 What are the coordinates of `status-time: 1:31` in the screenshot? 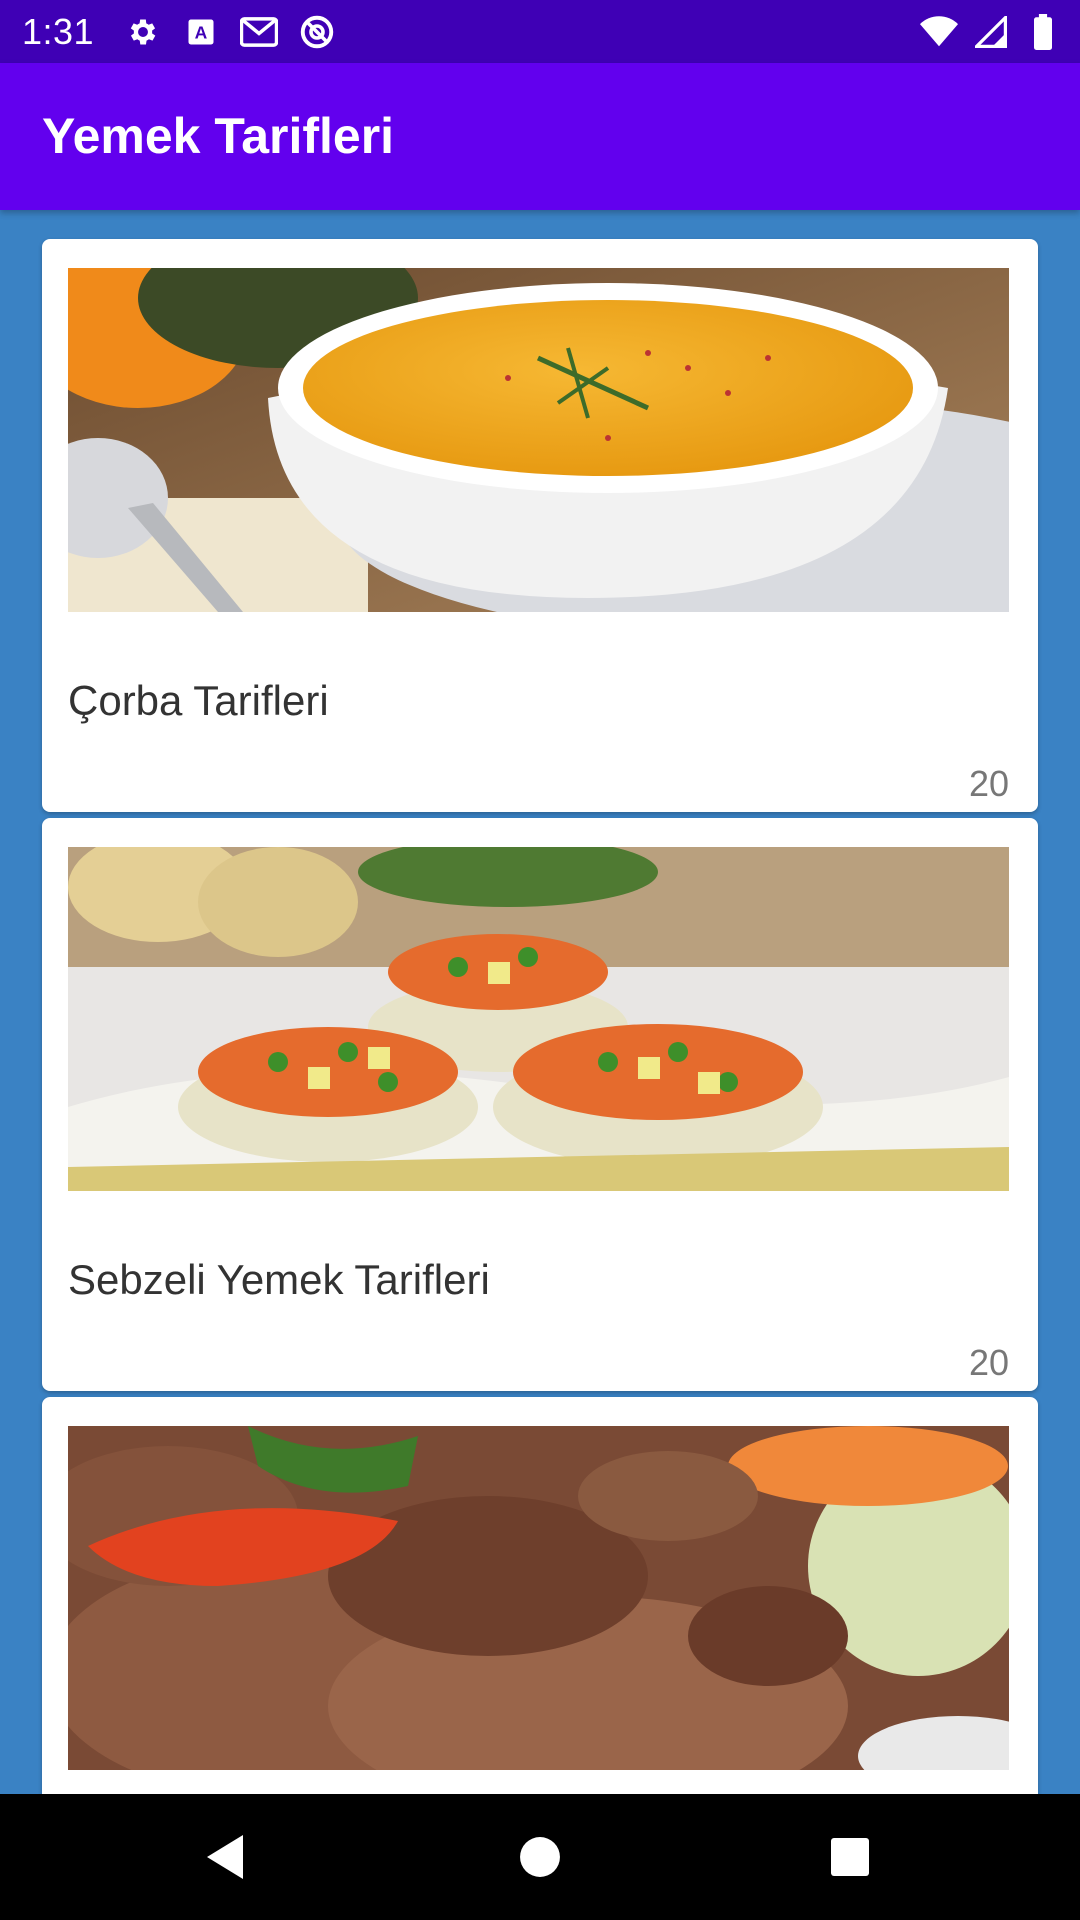 It's located at (58, 31).